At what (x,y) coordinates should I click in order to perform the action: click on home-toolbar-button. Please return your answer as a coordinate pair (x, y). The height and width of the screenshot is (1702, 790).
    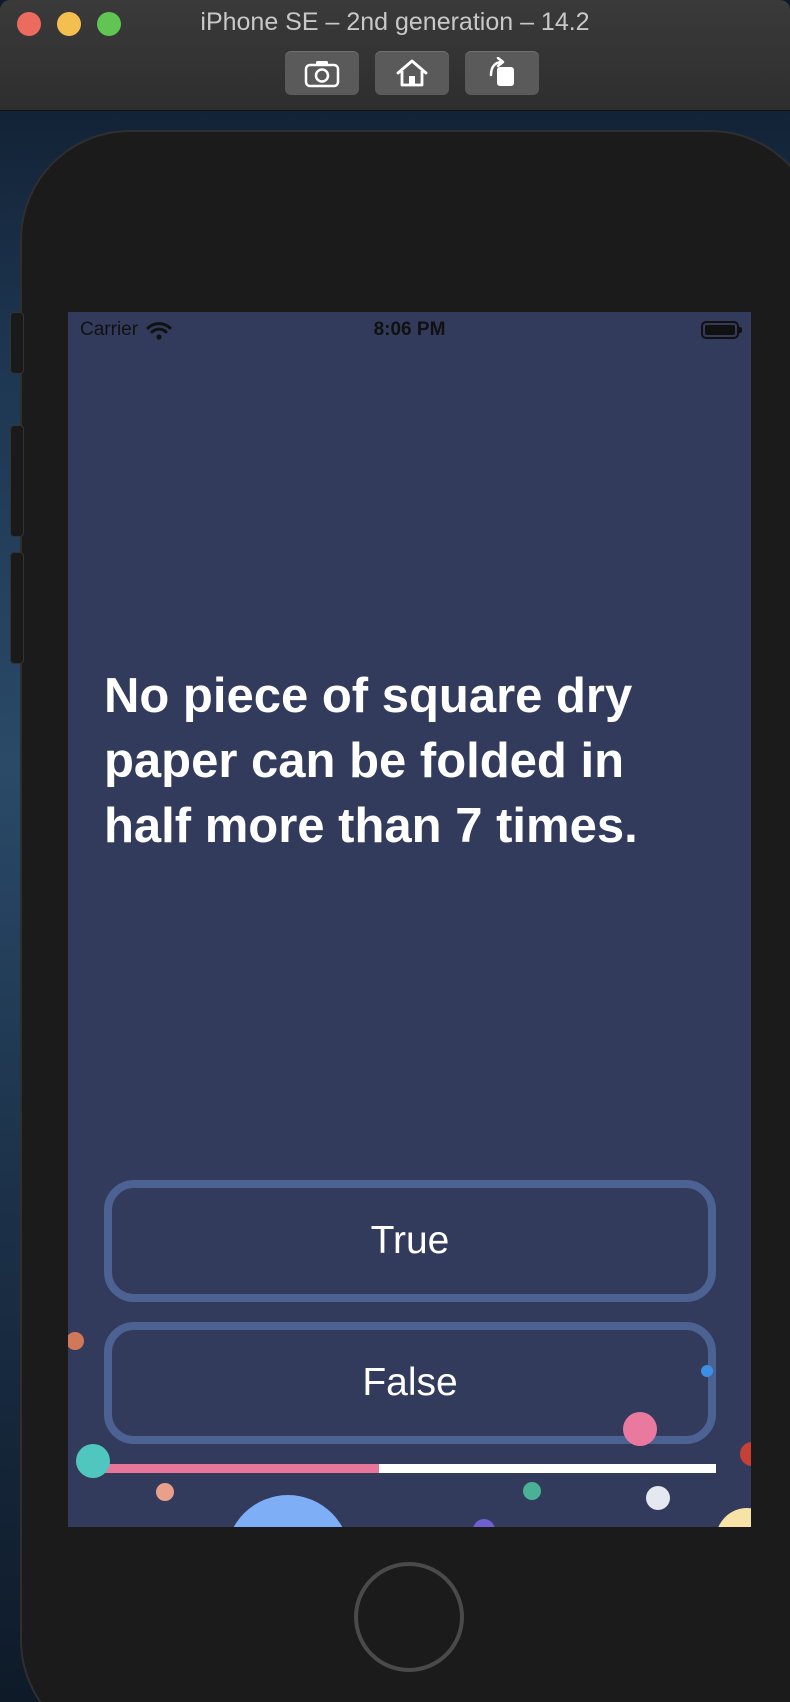
    Looking at the image, I should click on (412, 73).